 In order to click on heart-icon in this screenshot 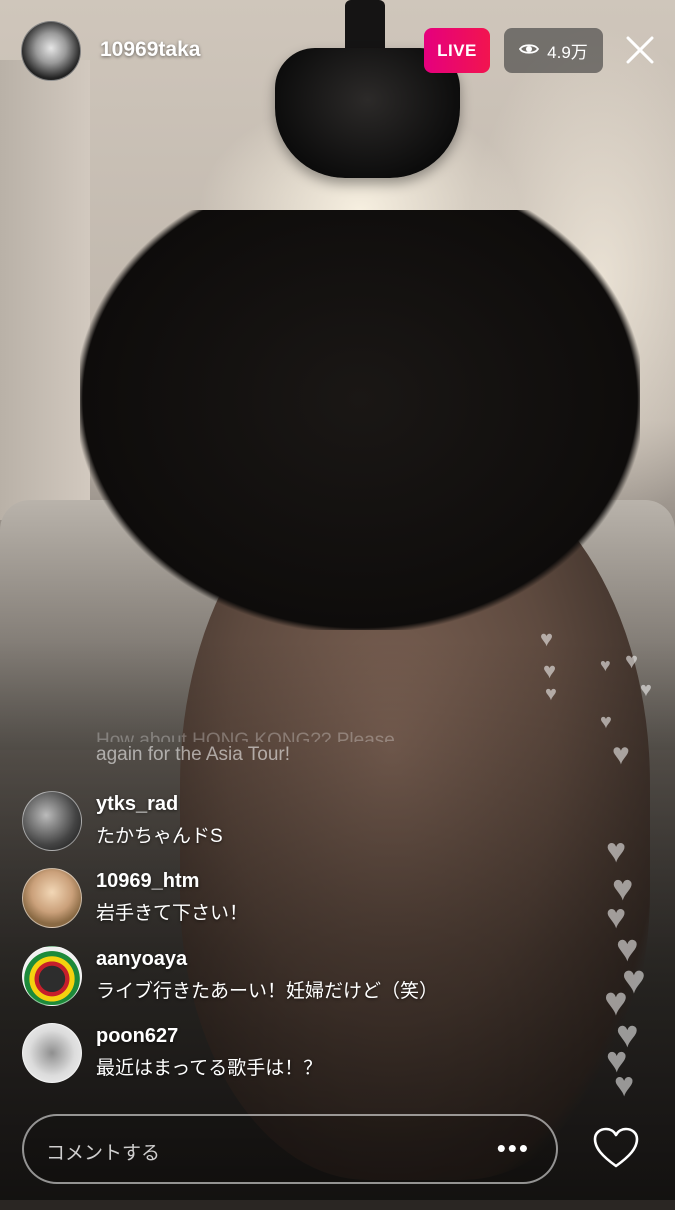, I will do `click(616, 1147)`.